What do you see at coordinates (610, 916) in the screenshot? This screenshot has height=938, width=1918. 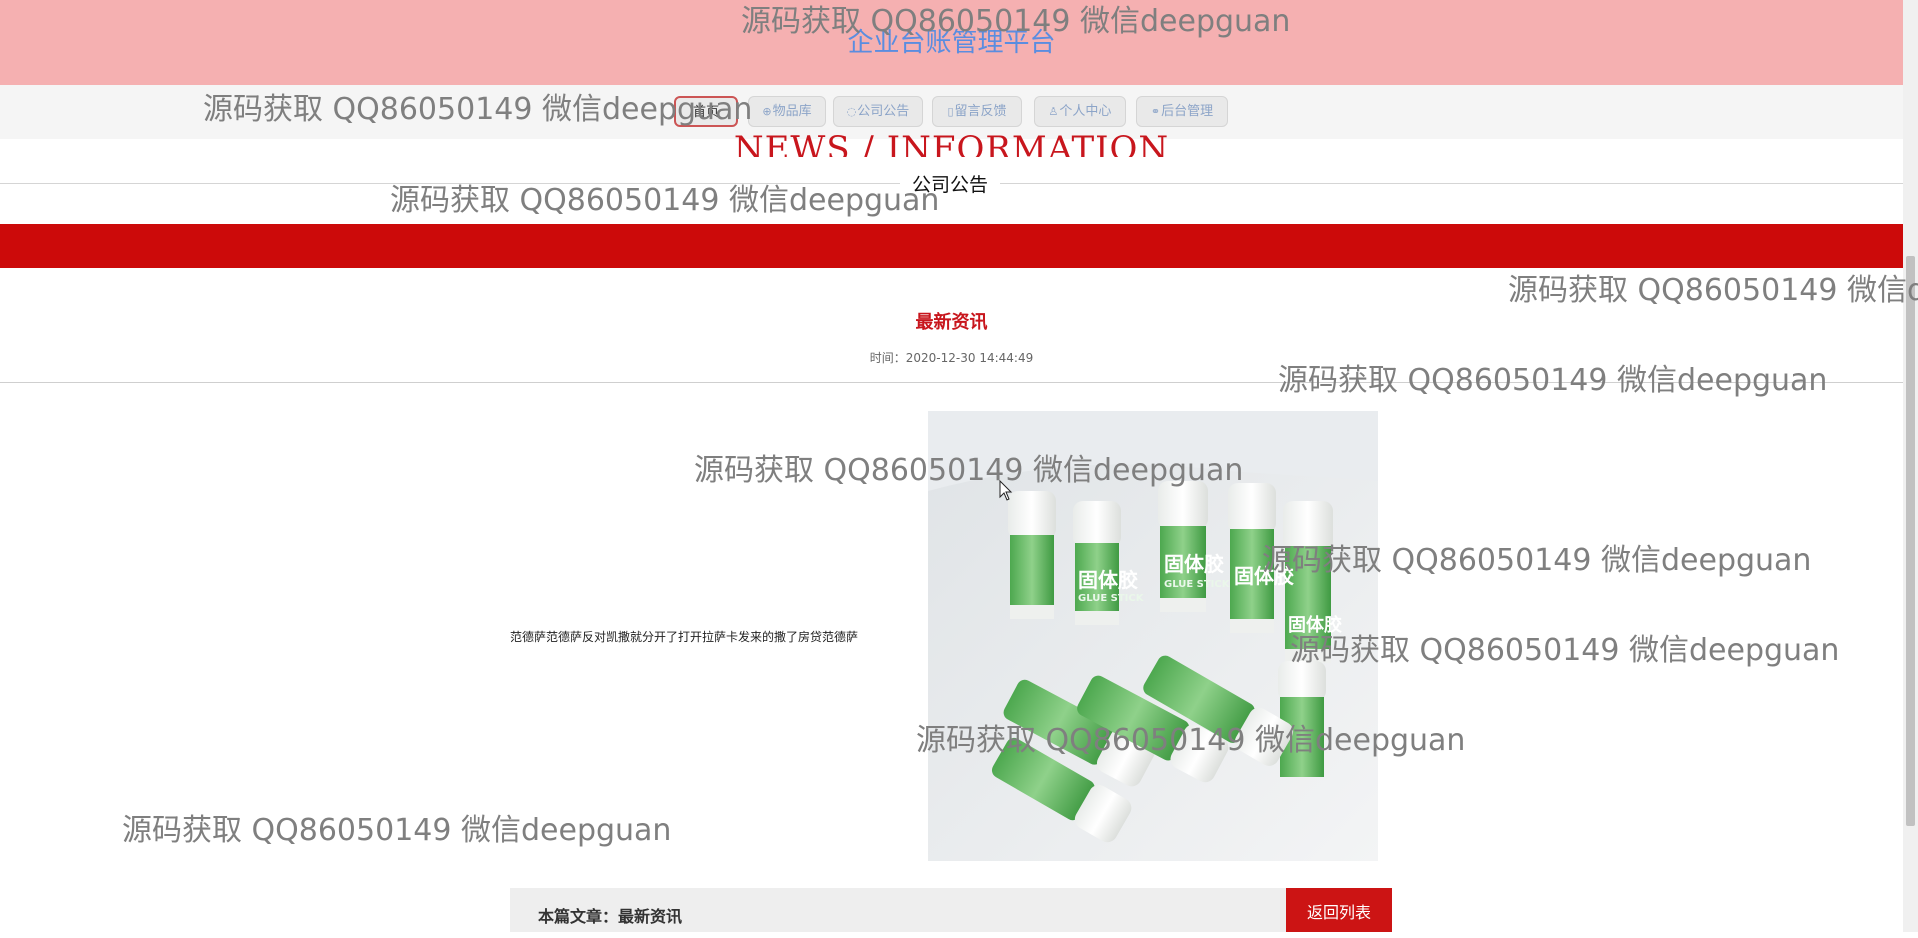 I see `current-article-label: 本篇文章：最新资讯` at bounding box center [610, 916].